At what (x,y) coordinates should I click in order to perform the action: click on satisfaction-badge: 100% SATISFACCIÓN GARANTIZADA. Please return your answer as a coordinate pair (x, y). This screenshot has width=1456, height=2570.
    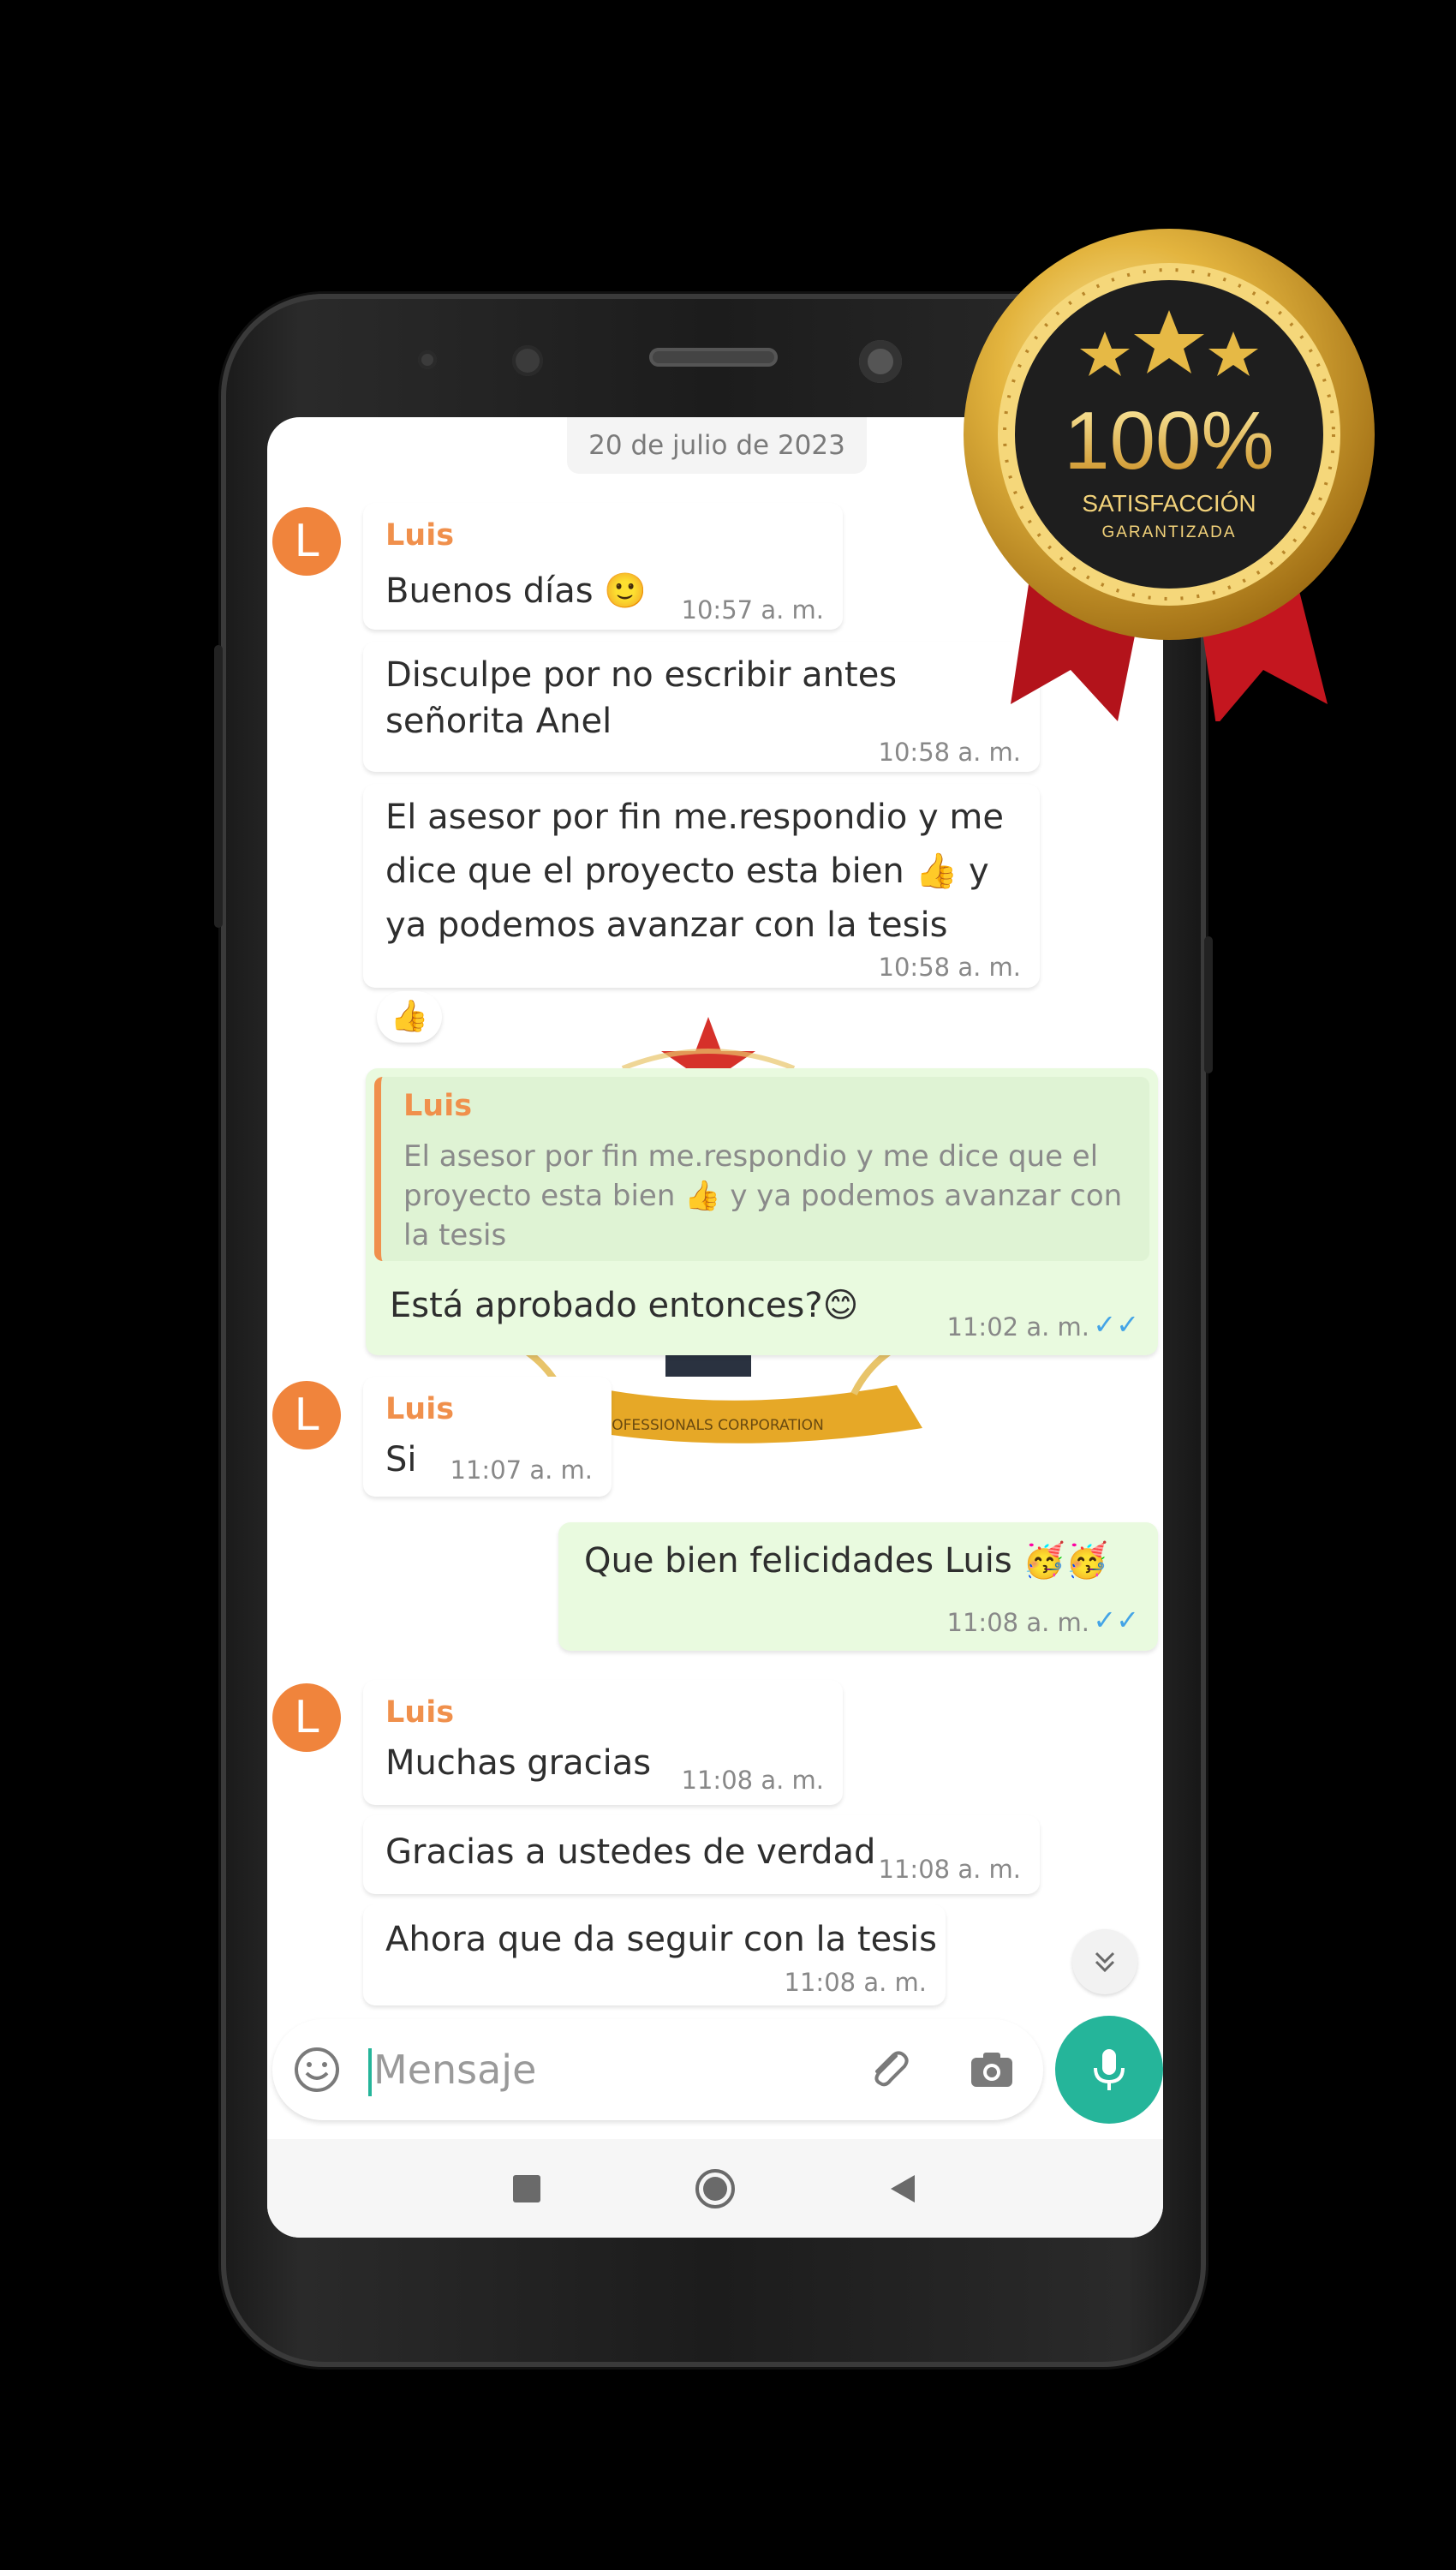
    Looking at the image, I should click on (1170, 475).